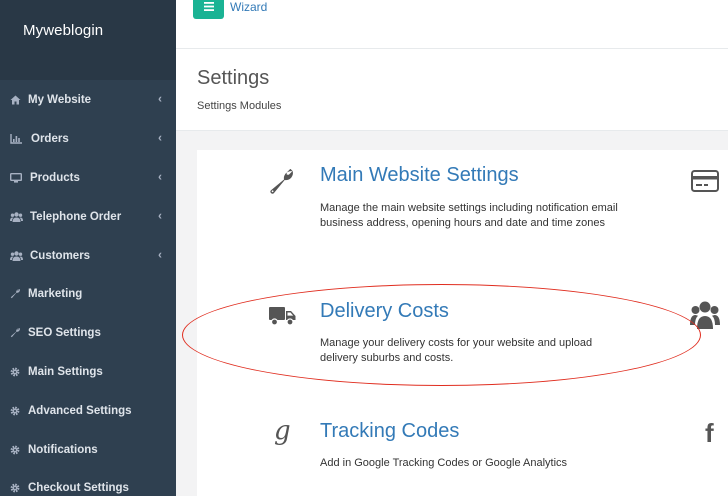 The height and width of the screenshot is (496, 728). I want to click on hamburger-icon, so click(208, 8).